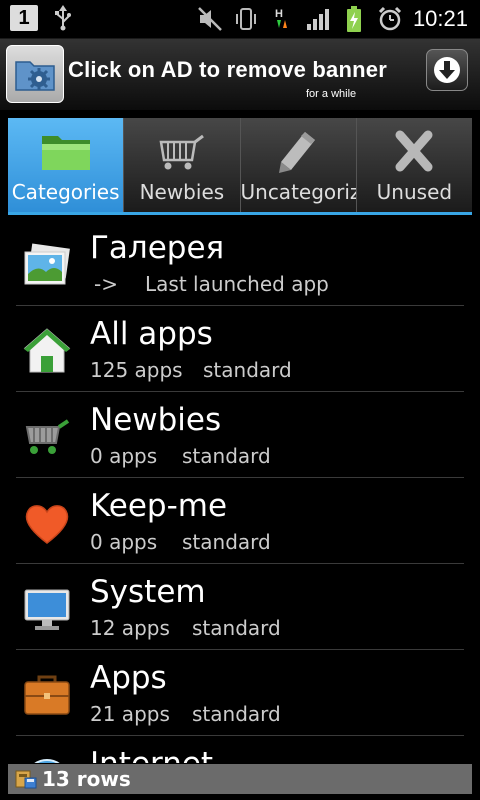 The width and height of the screenshot is (480, 800). I want to click on list-item-type: Last launched app, so click(237, 284).